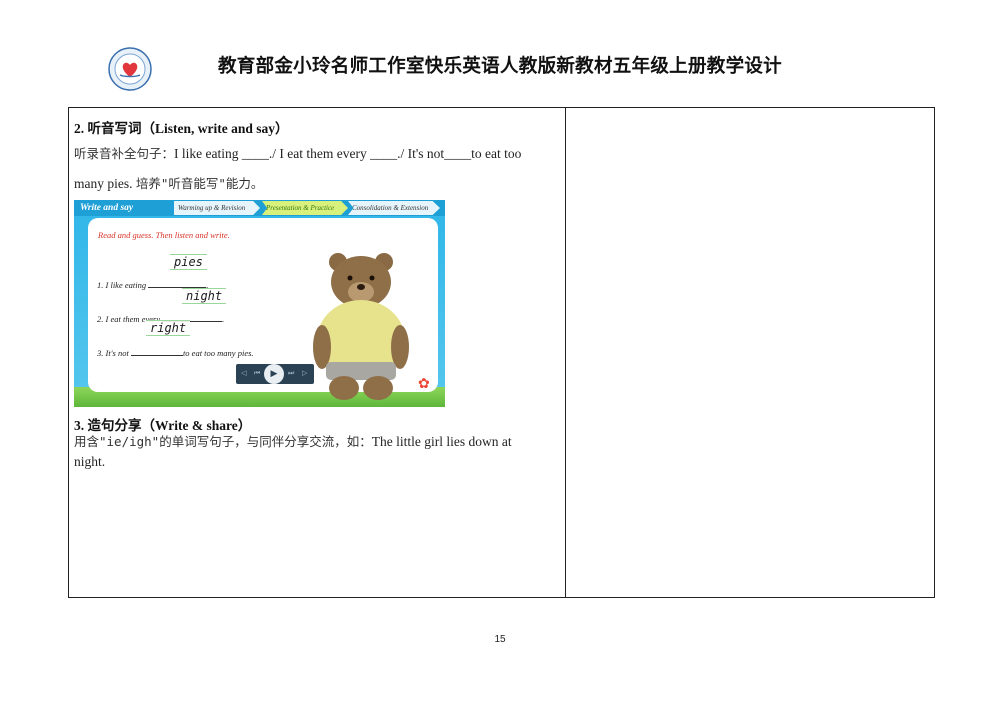 Image resolution: width=1000 pixels, height=706 pixels. What do you see at coordinates (566, 352) in the screenshot?
I see `table-column-divider` at bounding box center [566, 352].